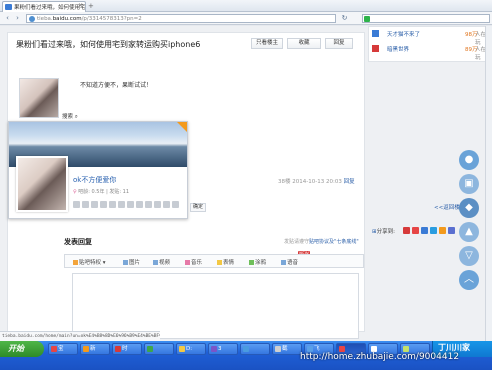 The image size is (492, 370). Describe the element at coordinates (383, 231) in the screenshot. I see `share-label: ⊞分享到:` at that location.